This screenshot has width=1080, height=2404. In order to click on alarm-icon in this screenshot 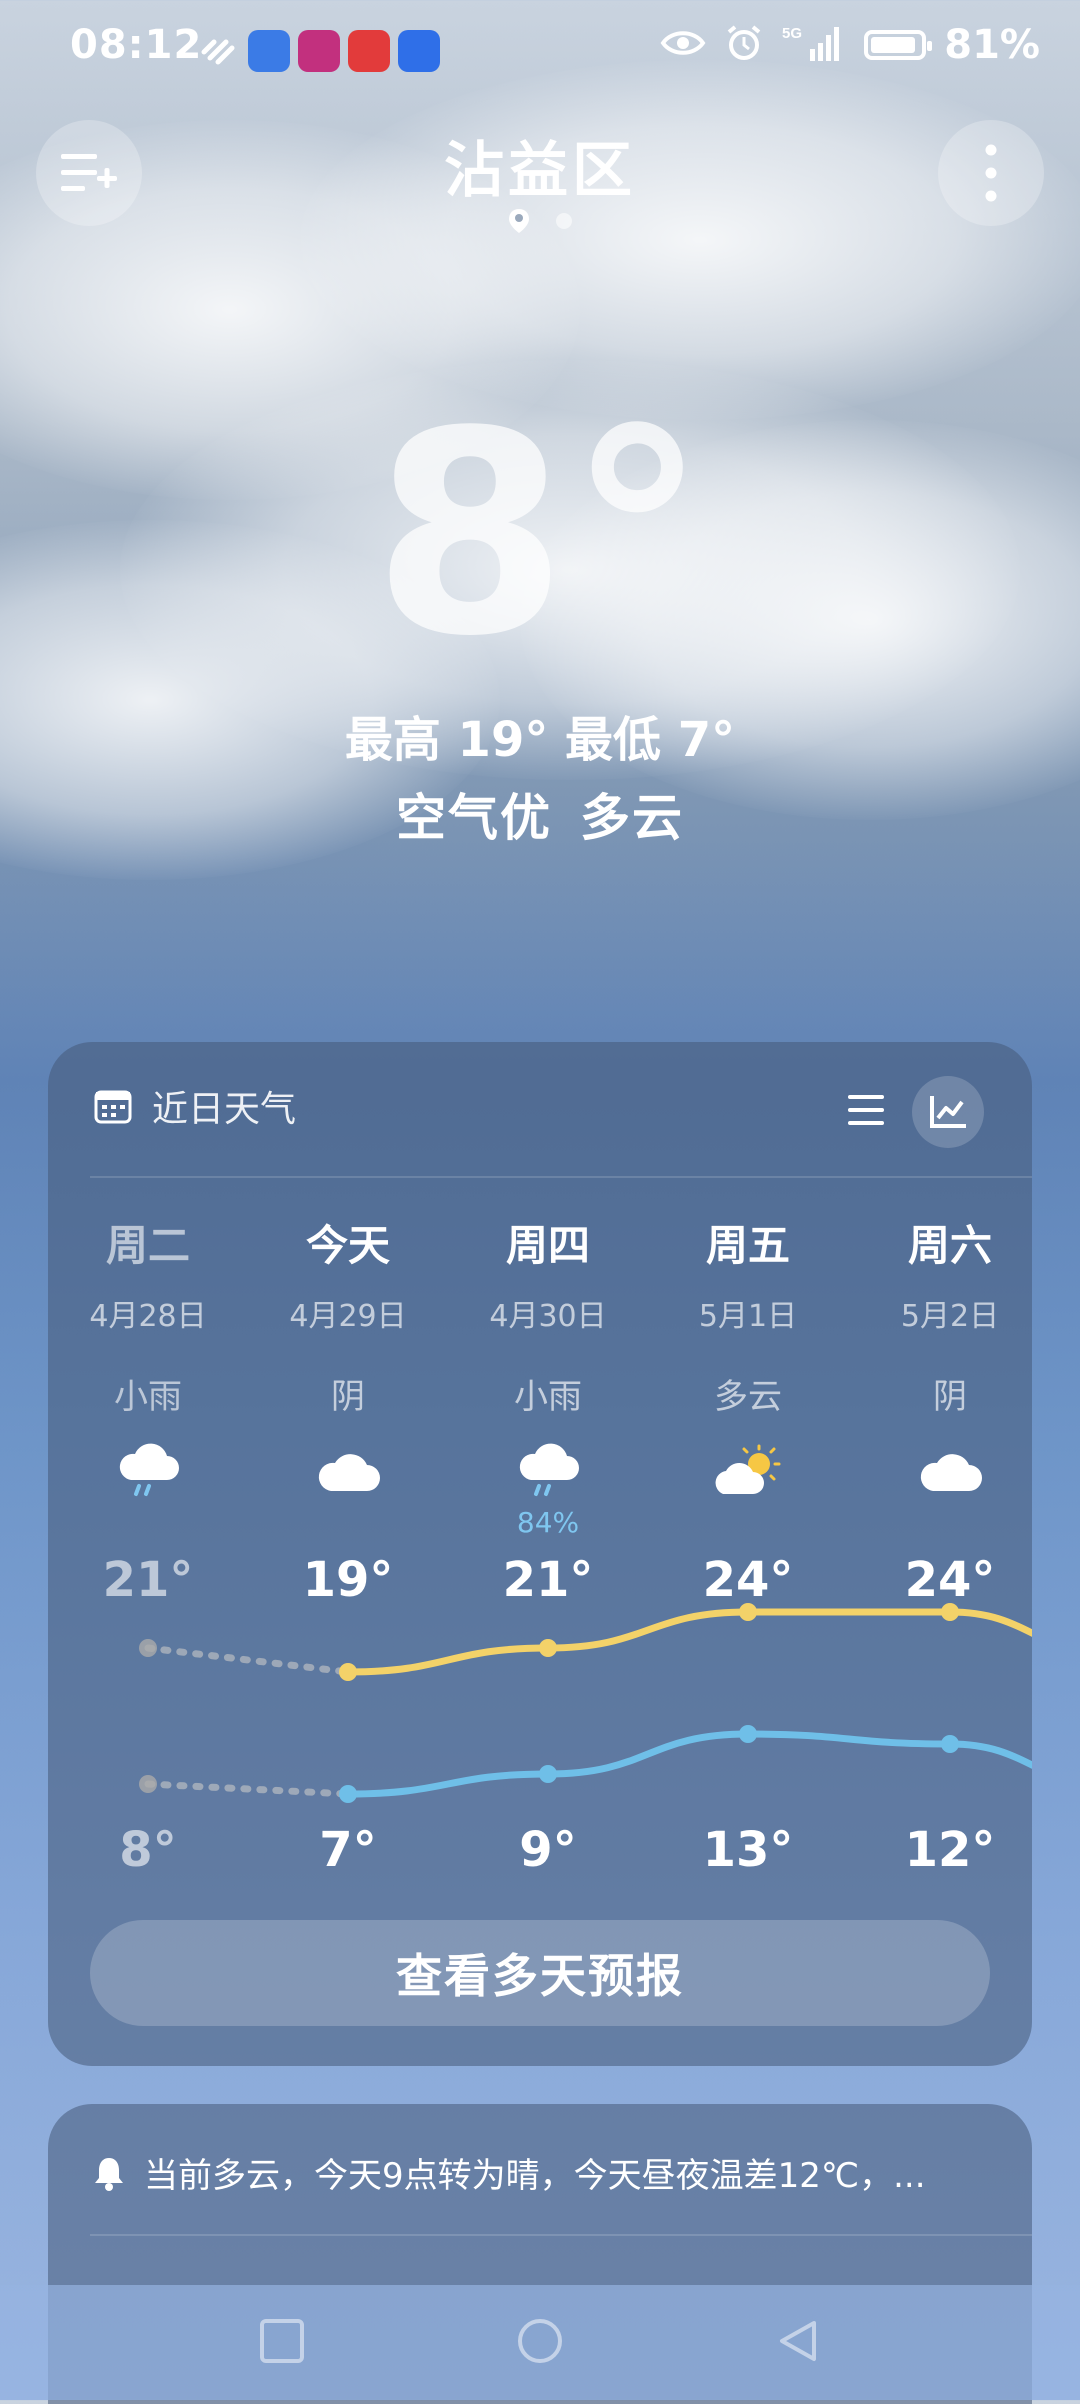, I will do `click(744, 45)`.